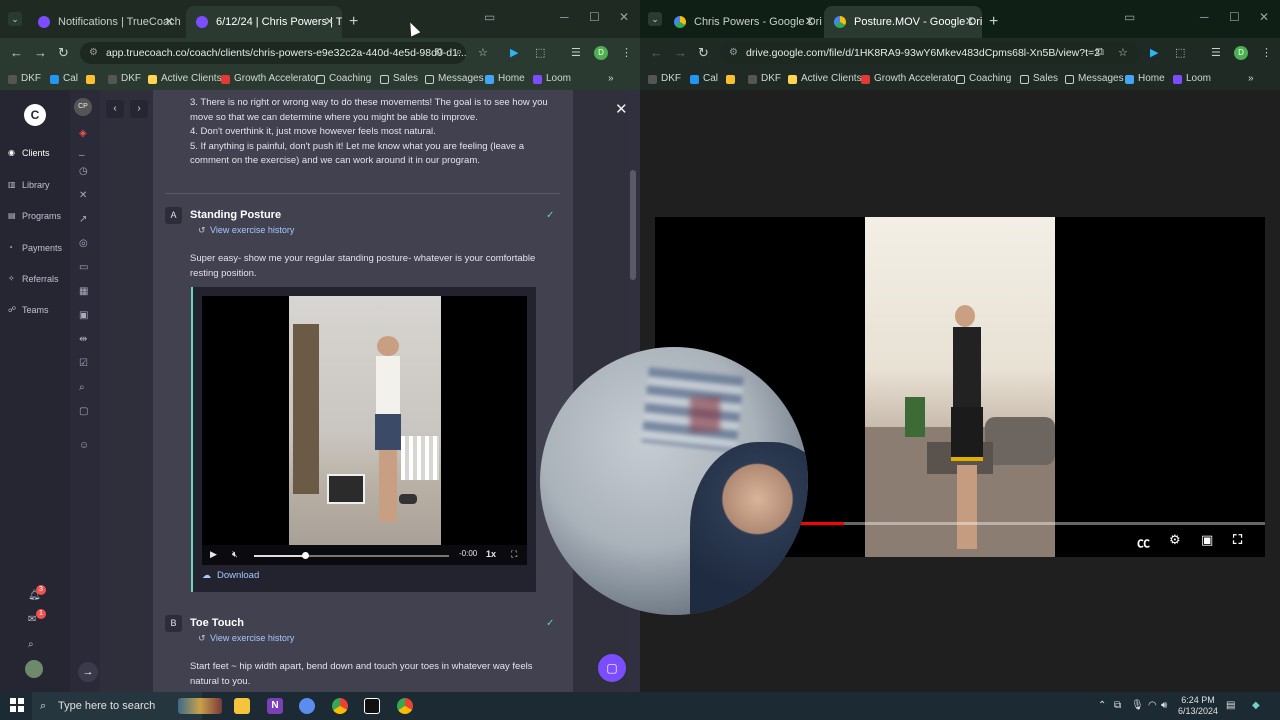 The image size is (1280, 720). What do you see at coordinates (82, 387) in the screenshot?
I see `search-client-icon: ⌕` at bounding box center [82, 387].